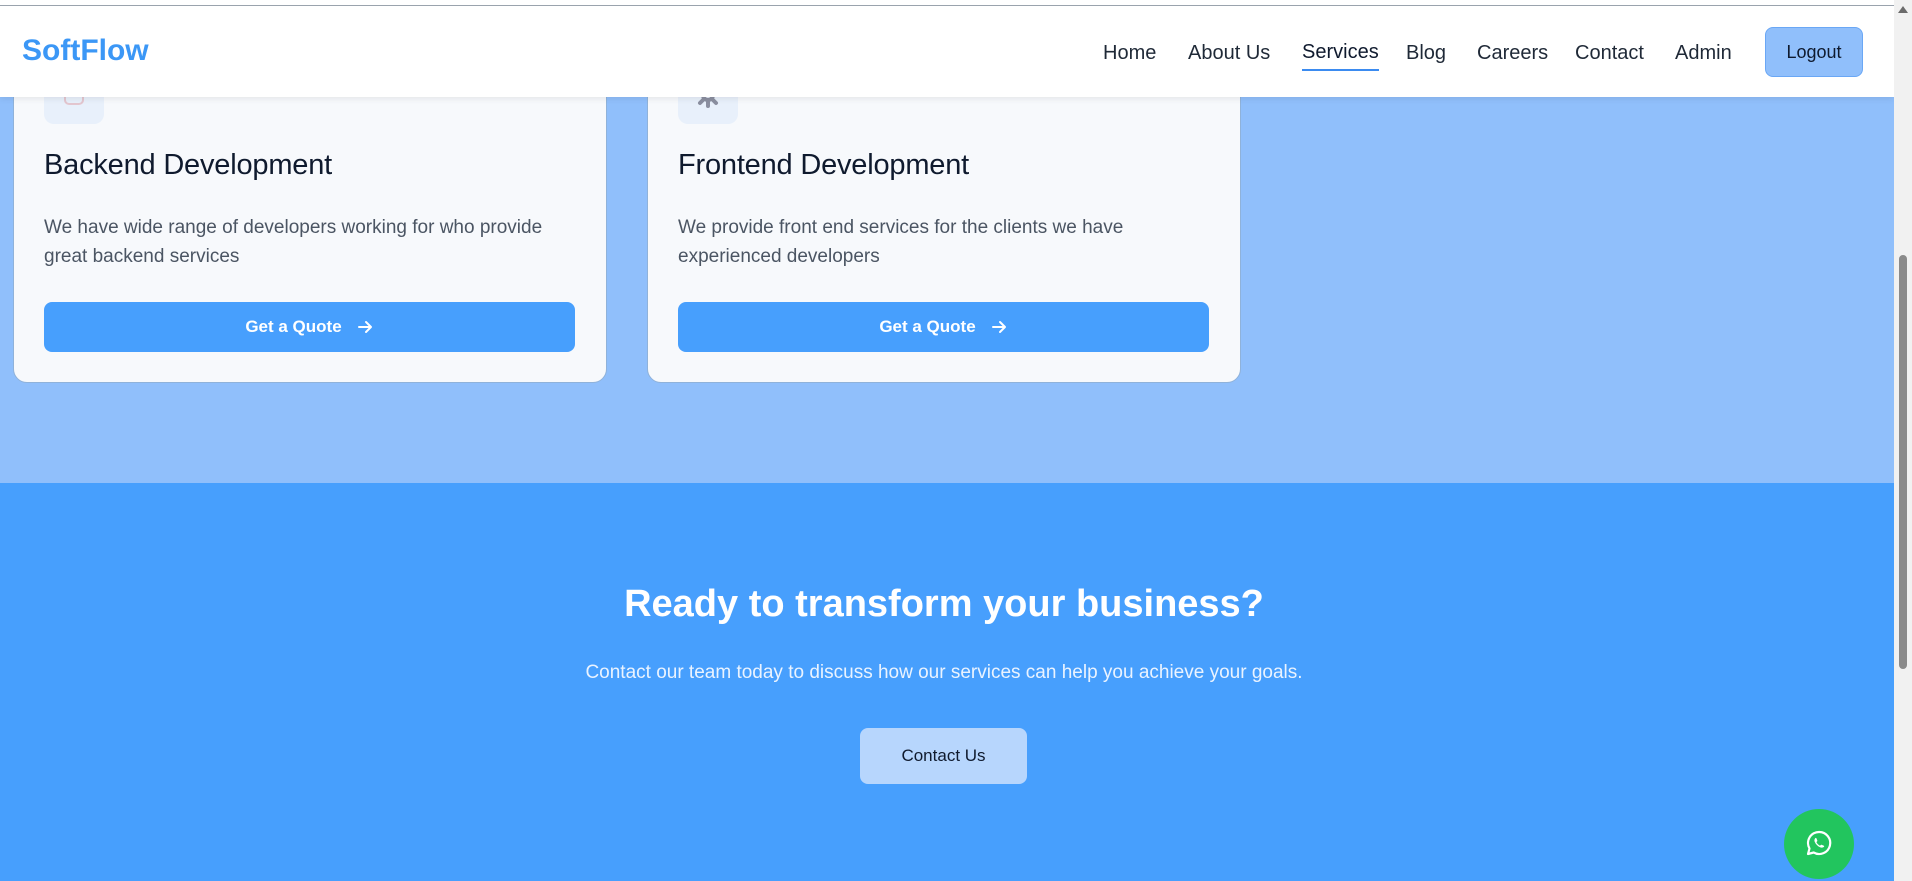  What do you see at coordinates (823, 165) in the screenshot?
I see `service-card-title: Frontend Development` at bounding box center [823, 165].